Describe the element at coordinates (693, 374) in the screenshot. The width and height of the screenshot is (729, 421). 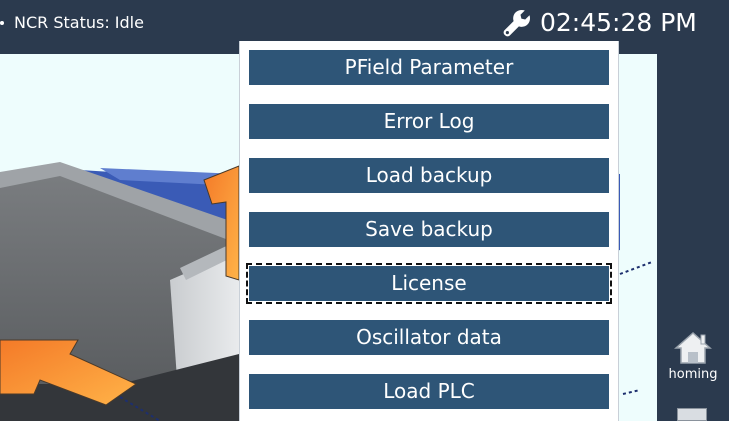
I see `homing-label: homing` at that location.